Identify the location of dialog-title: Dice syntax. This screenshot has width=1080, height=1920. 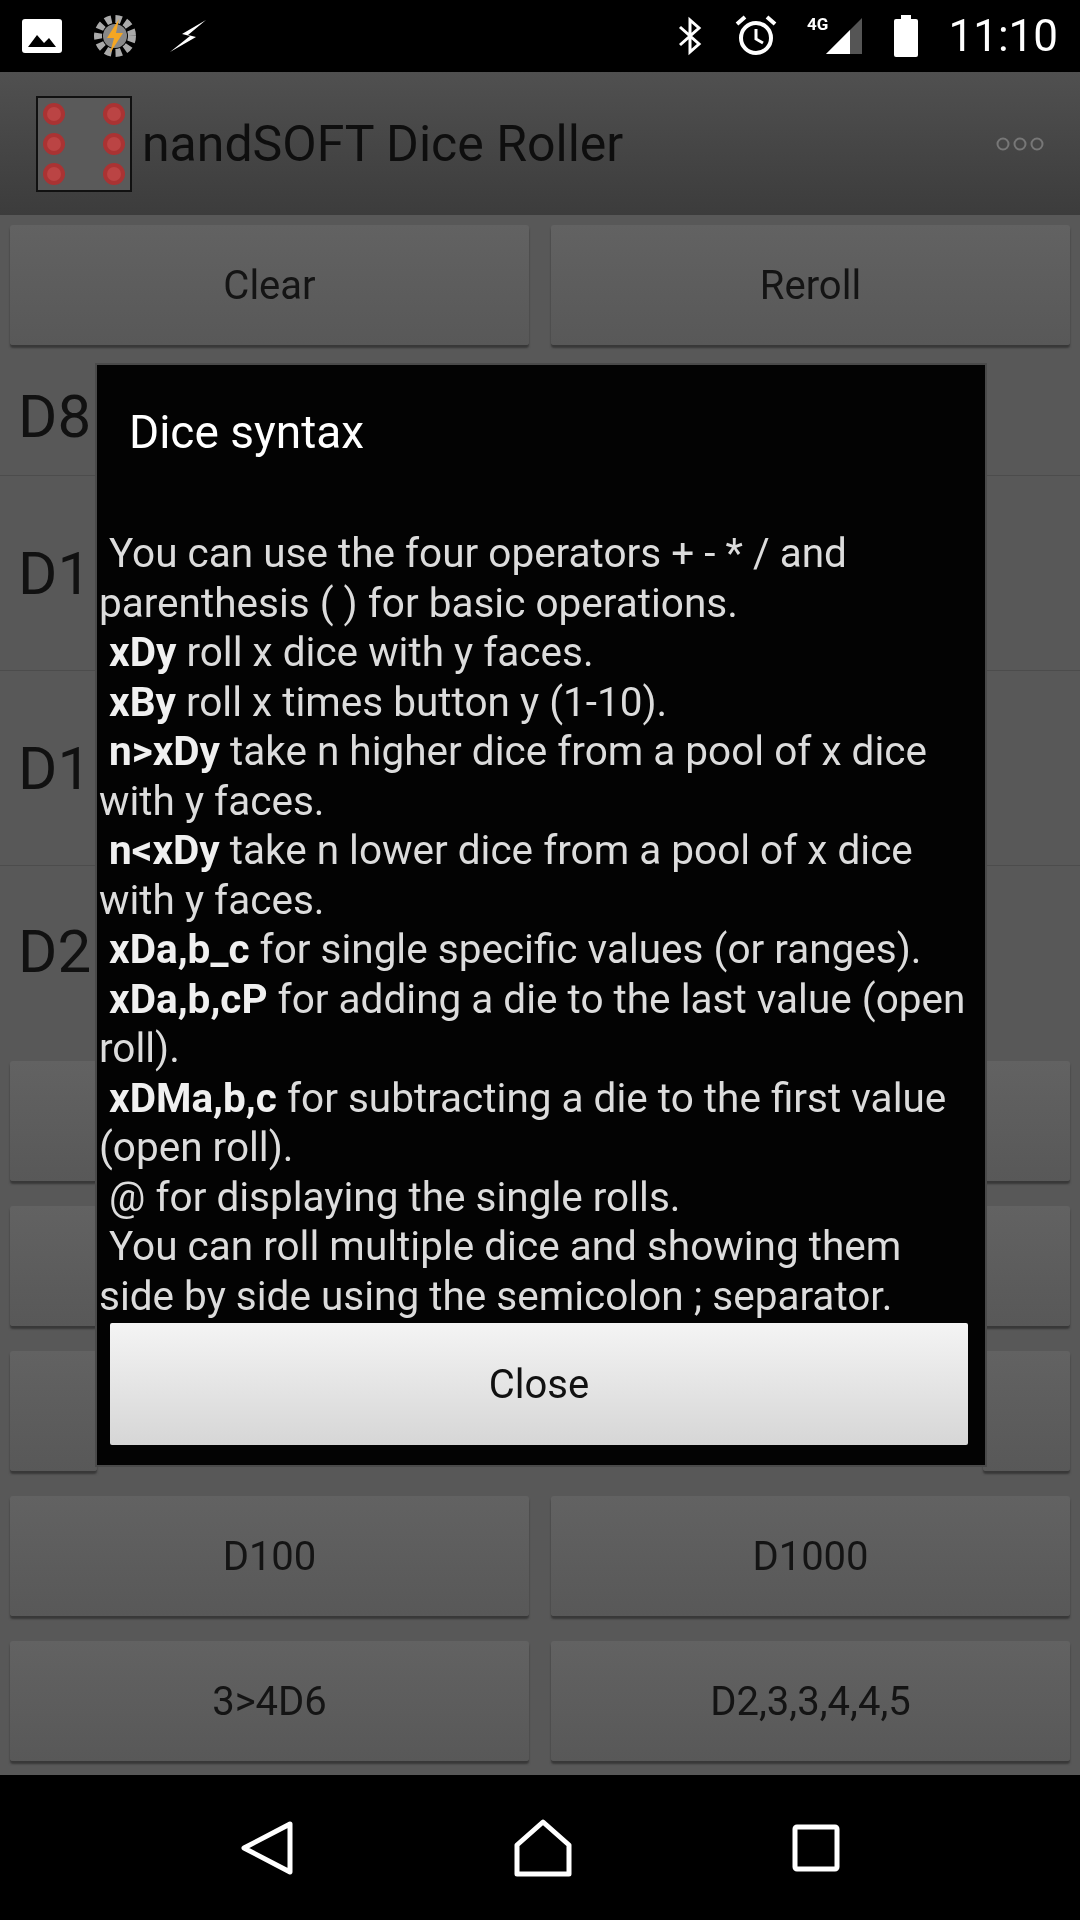
(247, 432).